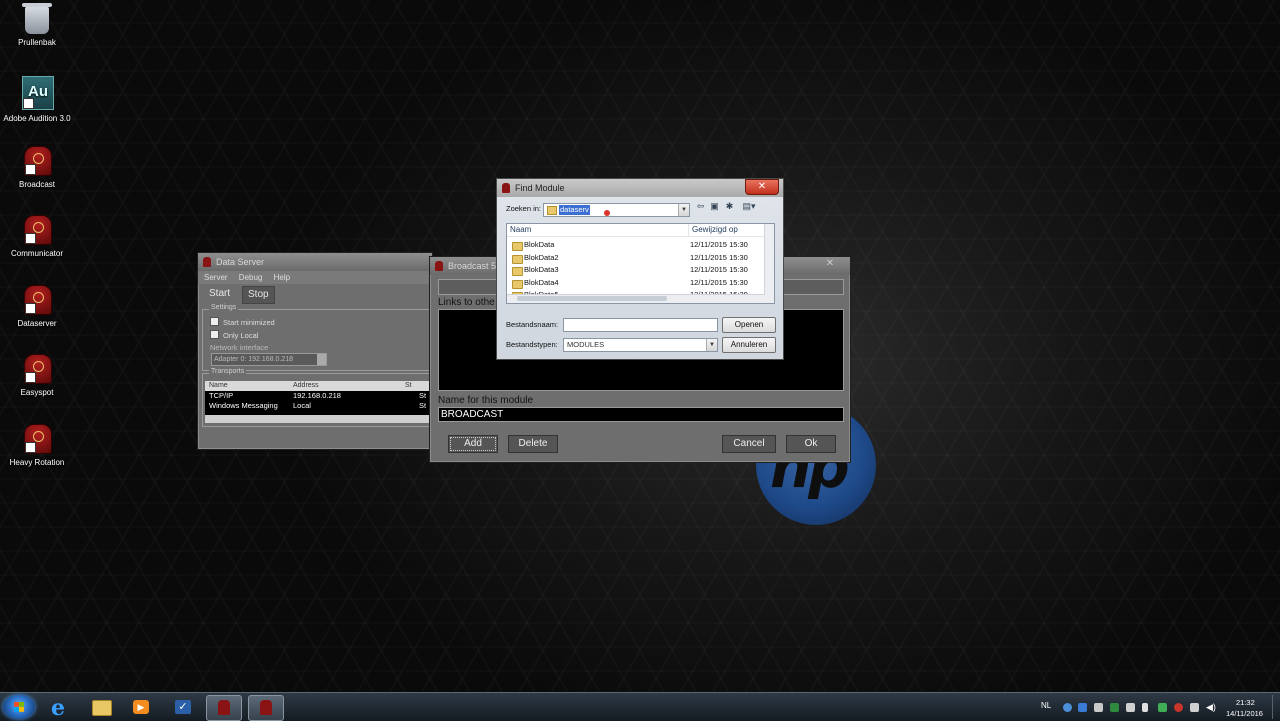 This screenshot has width=1280, height=721. Describe the element at coordinates (37, 25) in the screenshot. I see `desktop-icon-recycle-bin: Prullenbak` at that location.